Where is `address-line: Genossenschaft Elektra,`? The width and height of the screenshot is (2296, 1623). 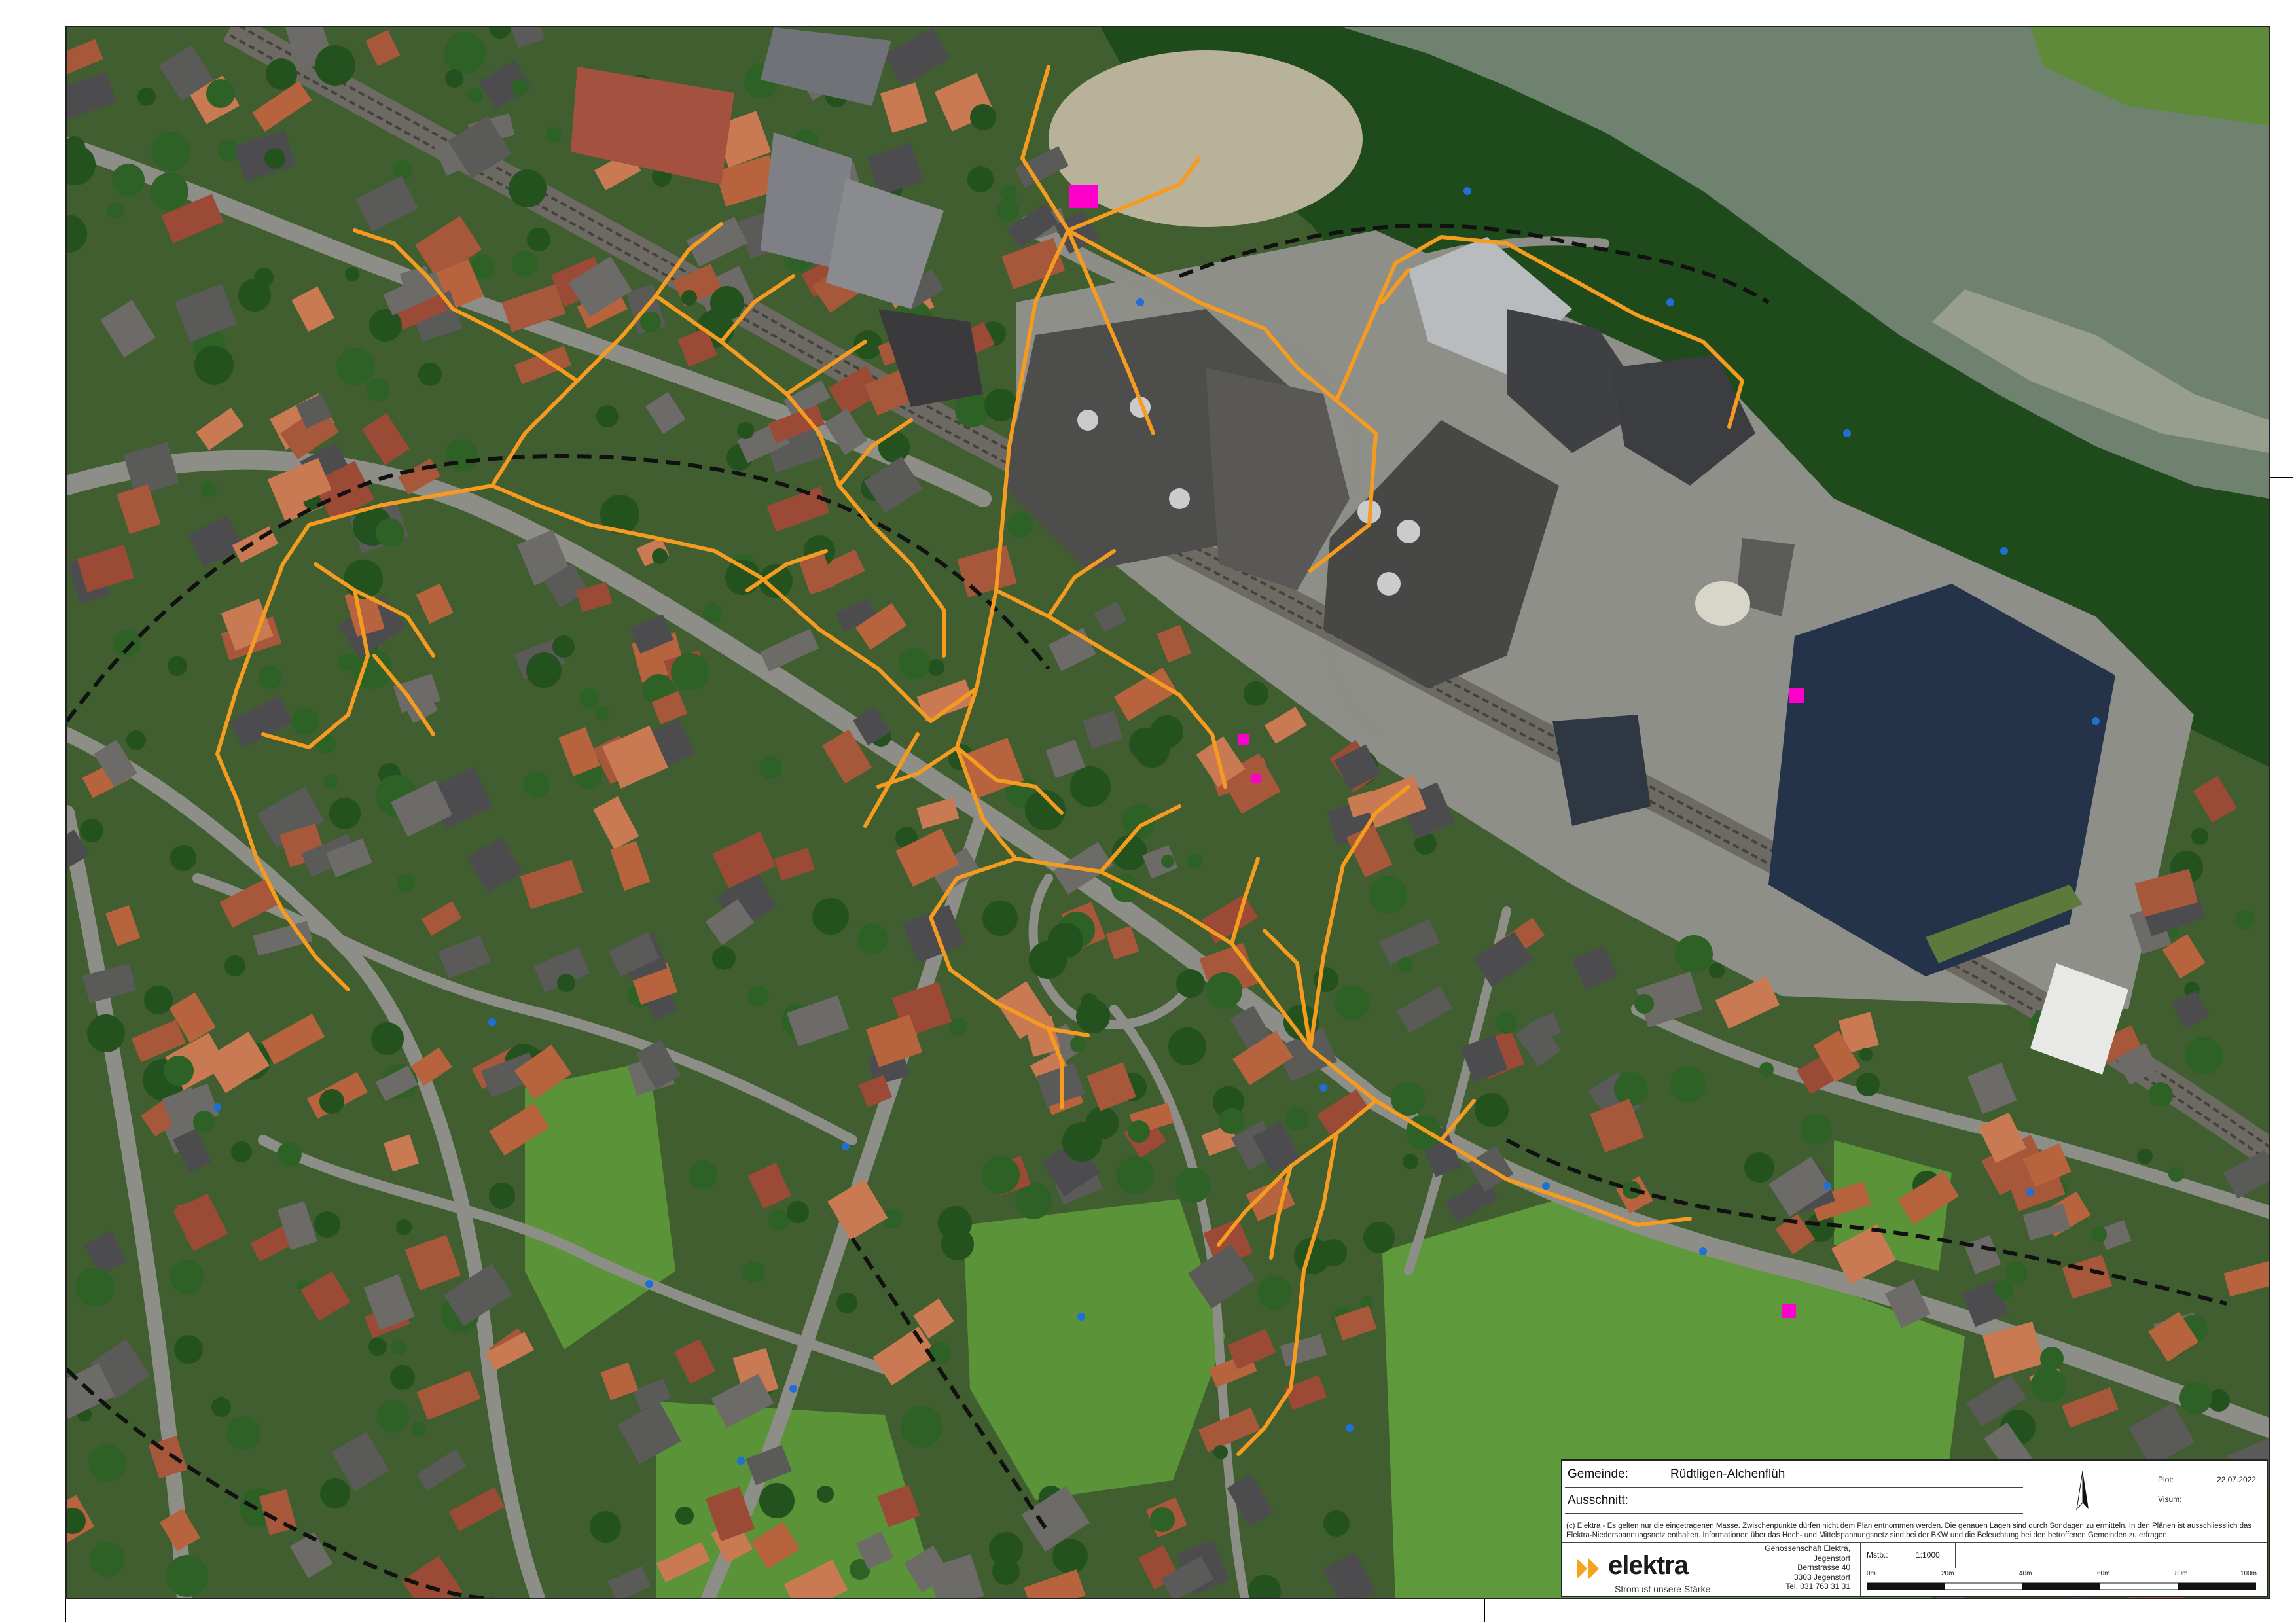
address-line: Genossenschaft Elektra, is located at coordinates (1807, 1549).